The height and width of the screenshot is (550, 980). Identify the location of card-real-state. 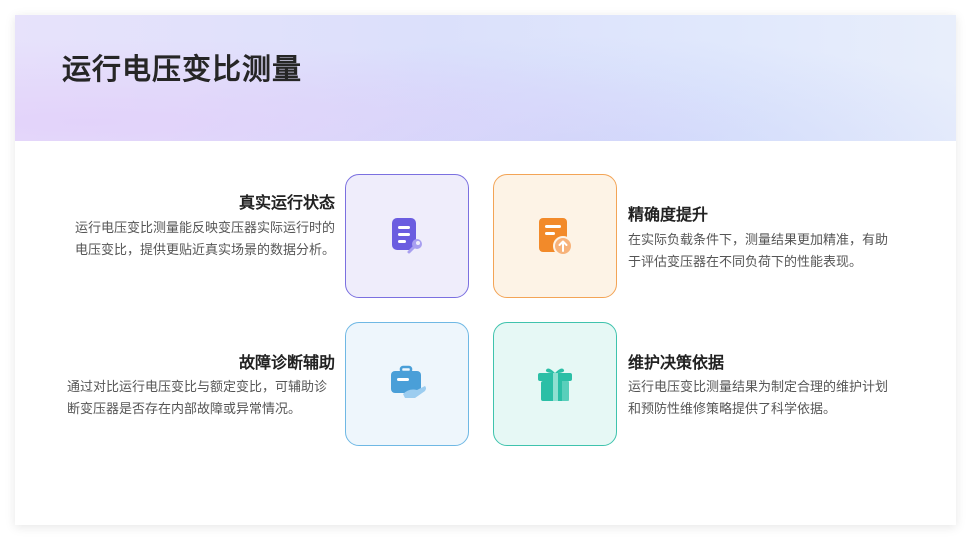
(407, 236).